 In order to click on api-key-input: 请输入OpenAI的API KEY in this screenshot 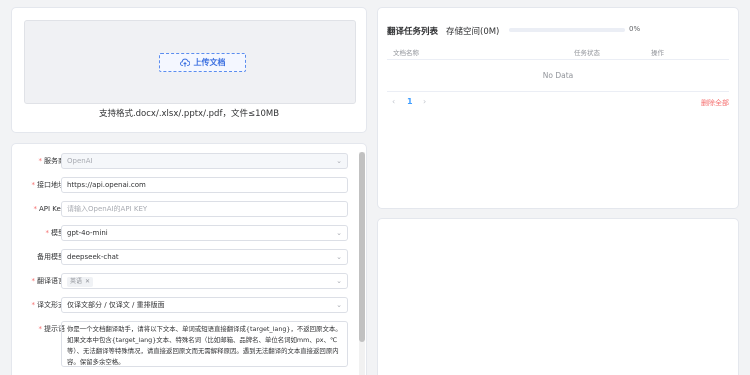, I will do `click(204, 209)`.